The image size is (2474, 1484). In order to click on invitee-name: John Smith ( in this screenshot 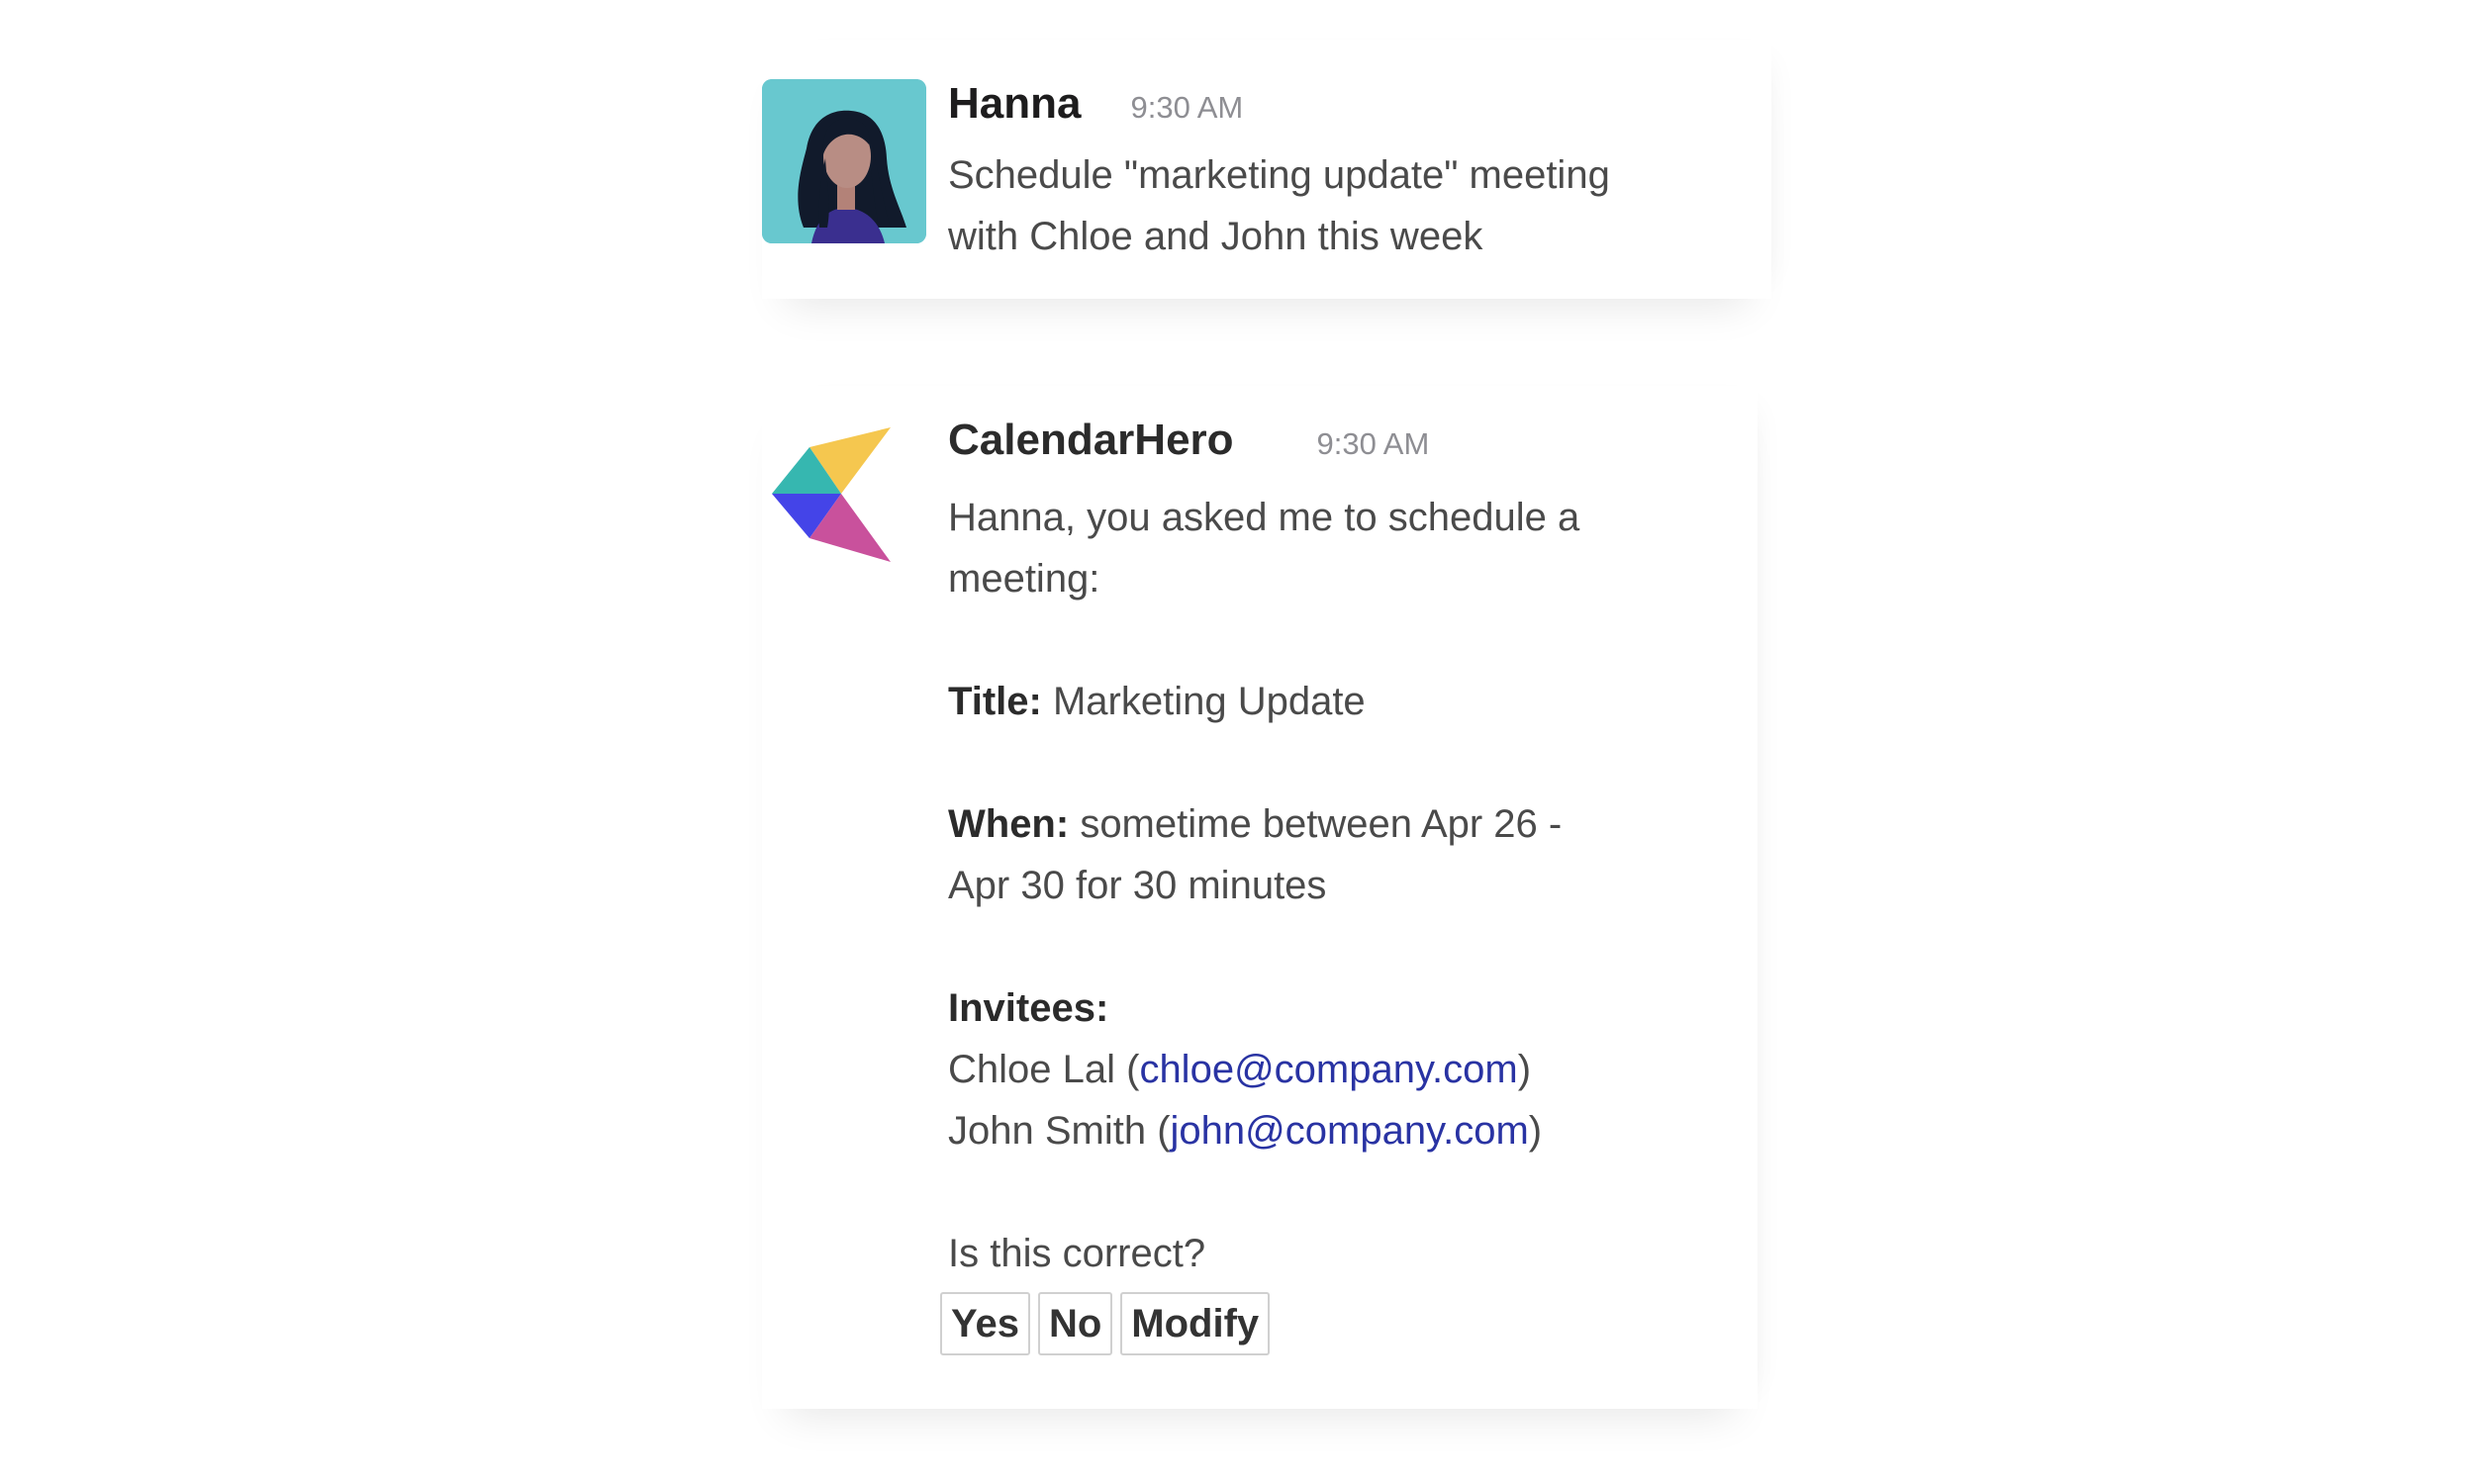, I will do `click(1059, 1131)`.